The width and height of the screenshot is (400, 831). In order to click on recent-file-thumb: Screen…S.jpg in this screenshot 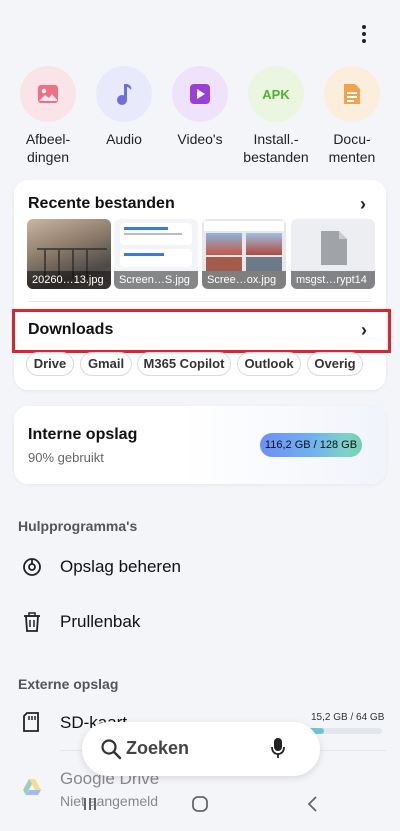, I will do `click(156, 254)`.